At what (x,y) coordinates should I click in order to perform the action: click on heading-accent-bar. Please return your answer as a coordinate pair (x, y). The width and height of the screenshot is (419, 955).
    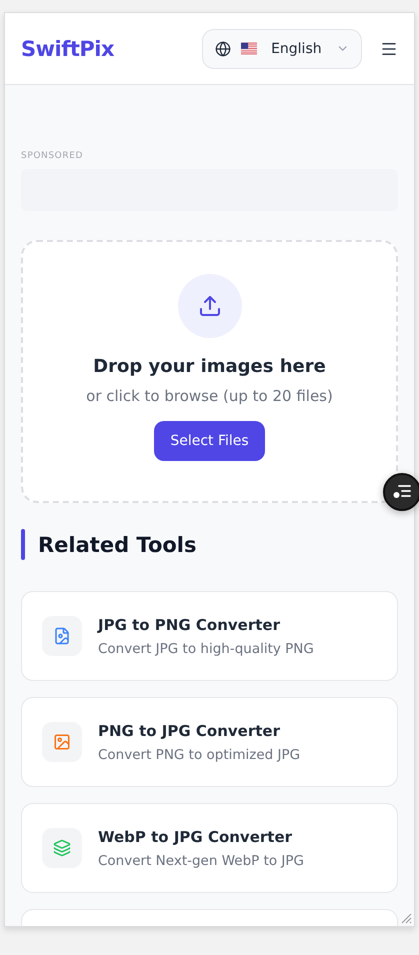
    Looking at the image, I should click on (23, 544).